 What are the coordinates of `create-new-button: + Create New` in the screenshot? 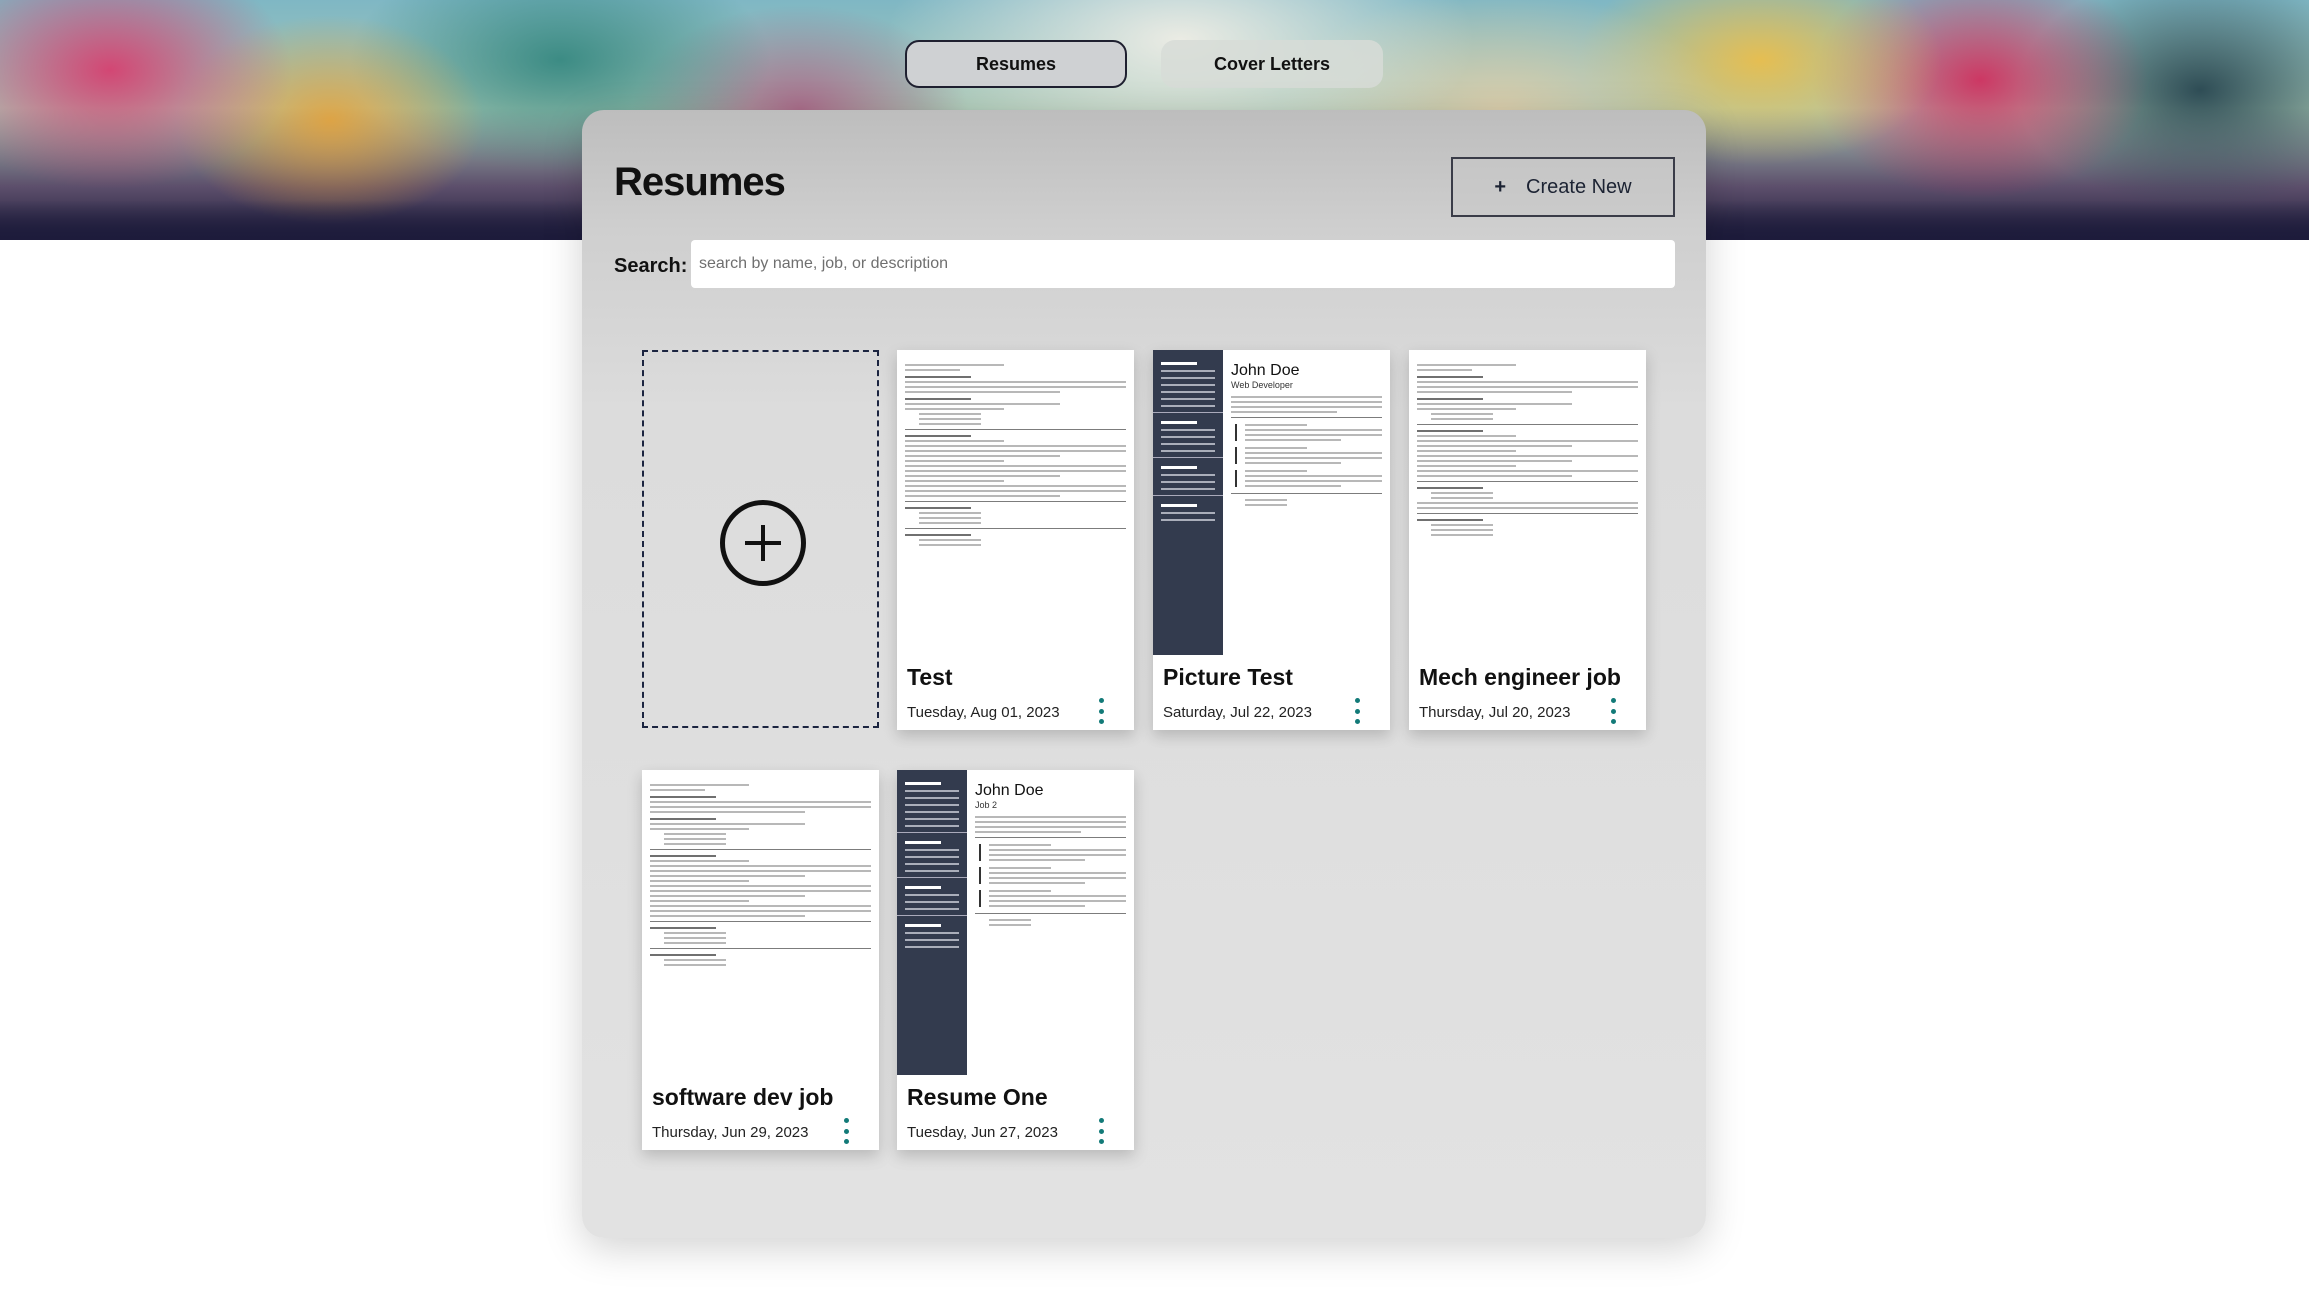 It's located at (1563, 187).